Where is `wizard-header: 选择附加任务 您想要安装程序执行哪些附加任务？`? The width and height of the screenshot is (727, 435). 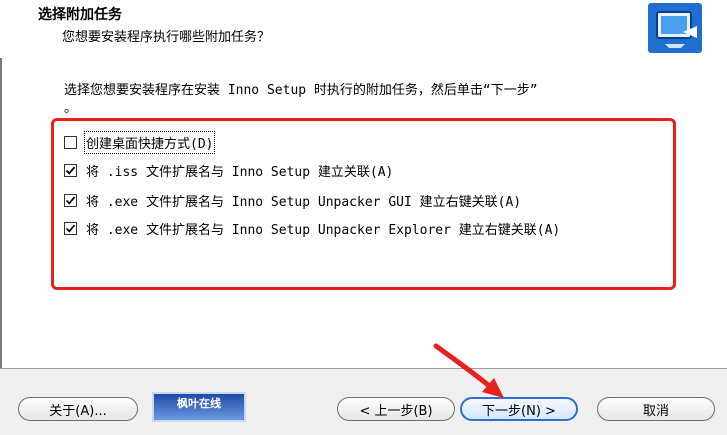 wizard-header: 选择附加任务 您想要安装程序执行哪些附加任务？ is located at coordinates (363, 29).